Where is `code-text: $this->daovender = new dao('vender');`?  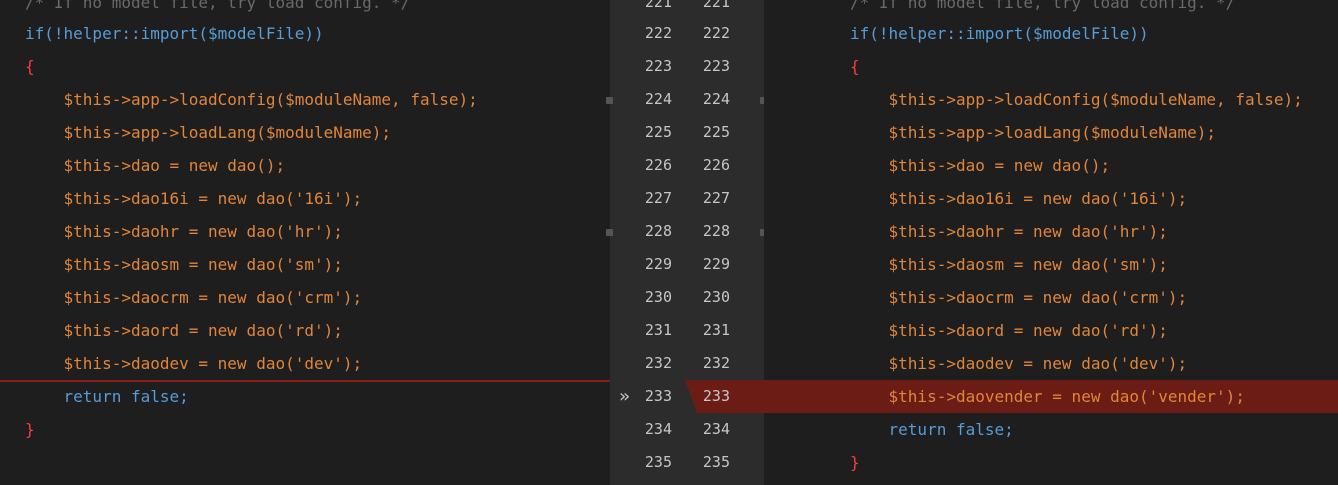
code-text: $this->daovender = new dao('vender'); is located at coordinates (1047, 396).